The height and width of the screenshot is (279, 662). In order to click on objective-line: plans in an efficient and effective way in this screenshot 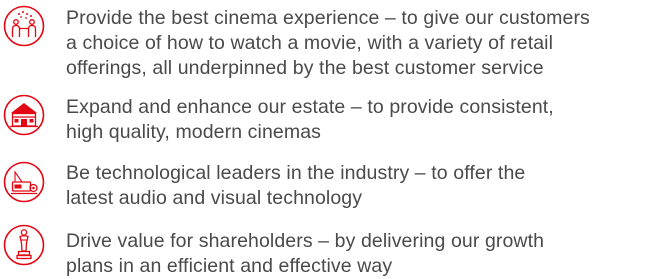, I will do `click(229, 266)`.